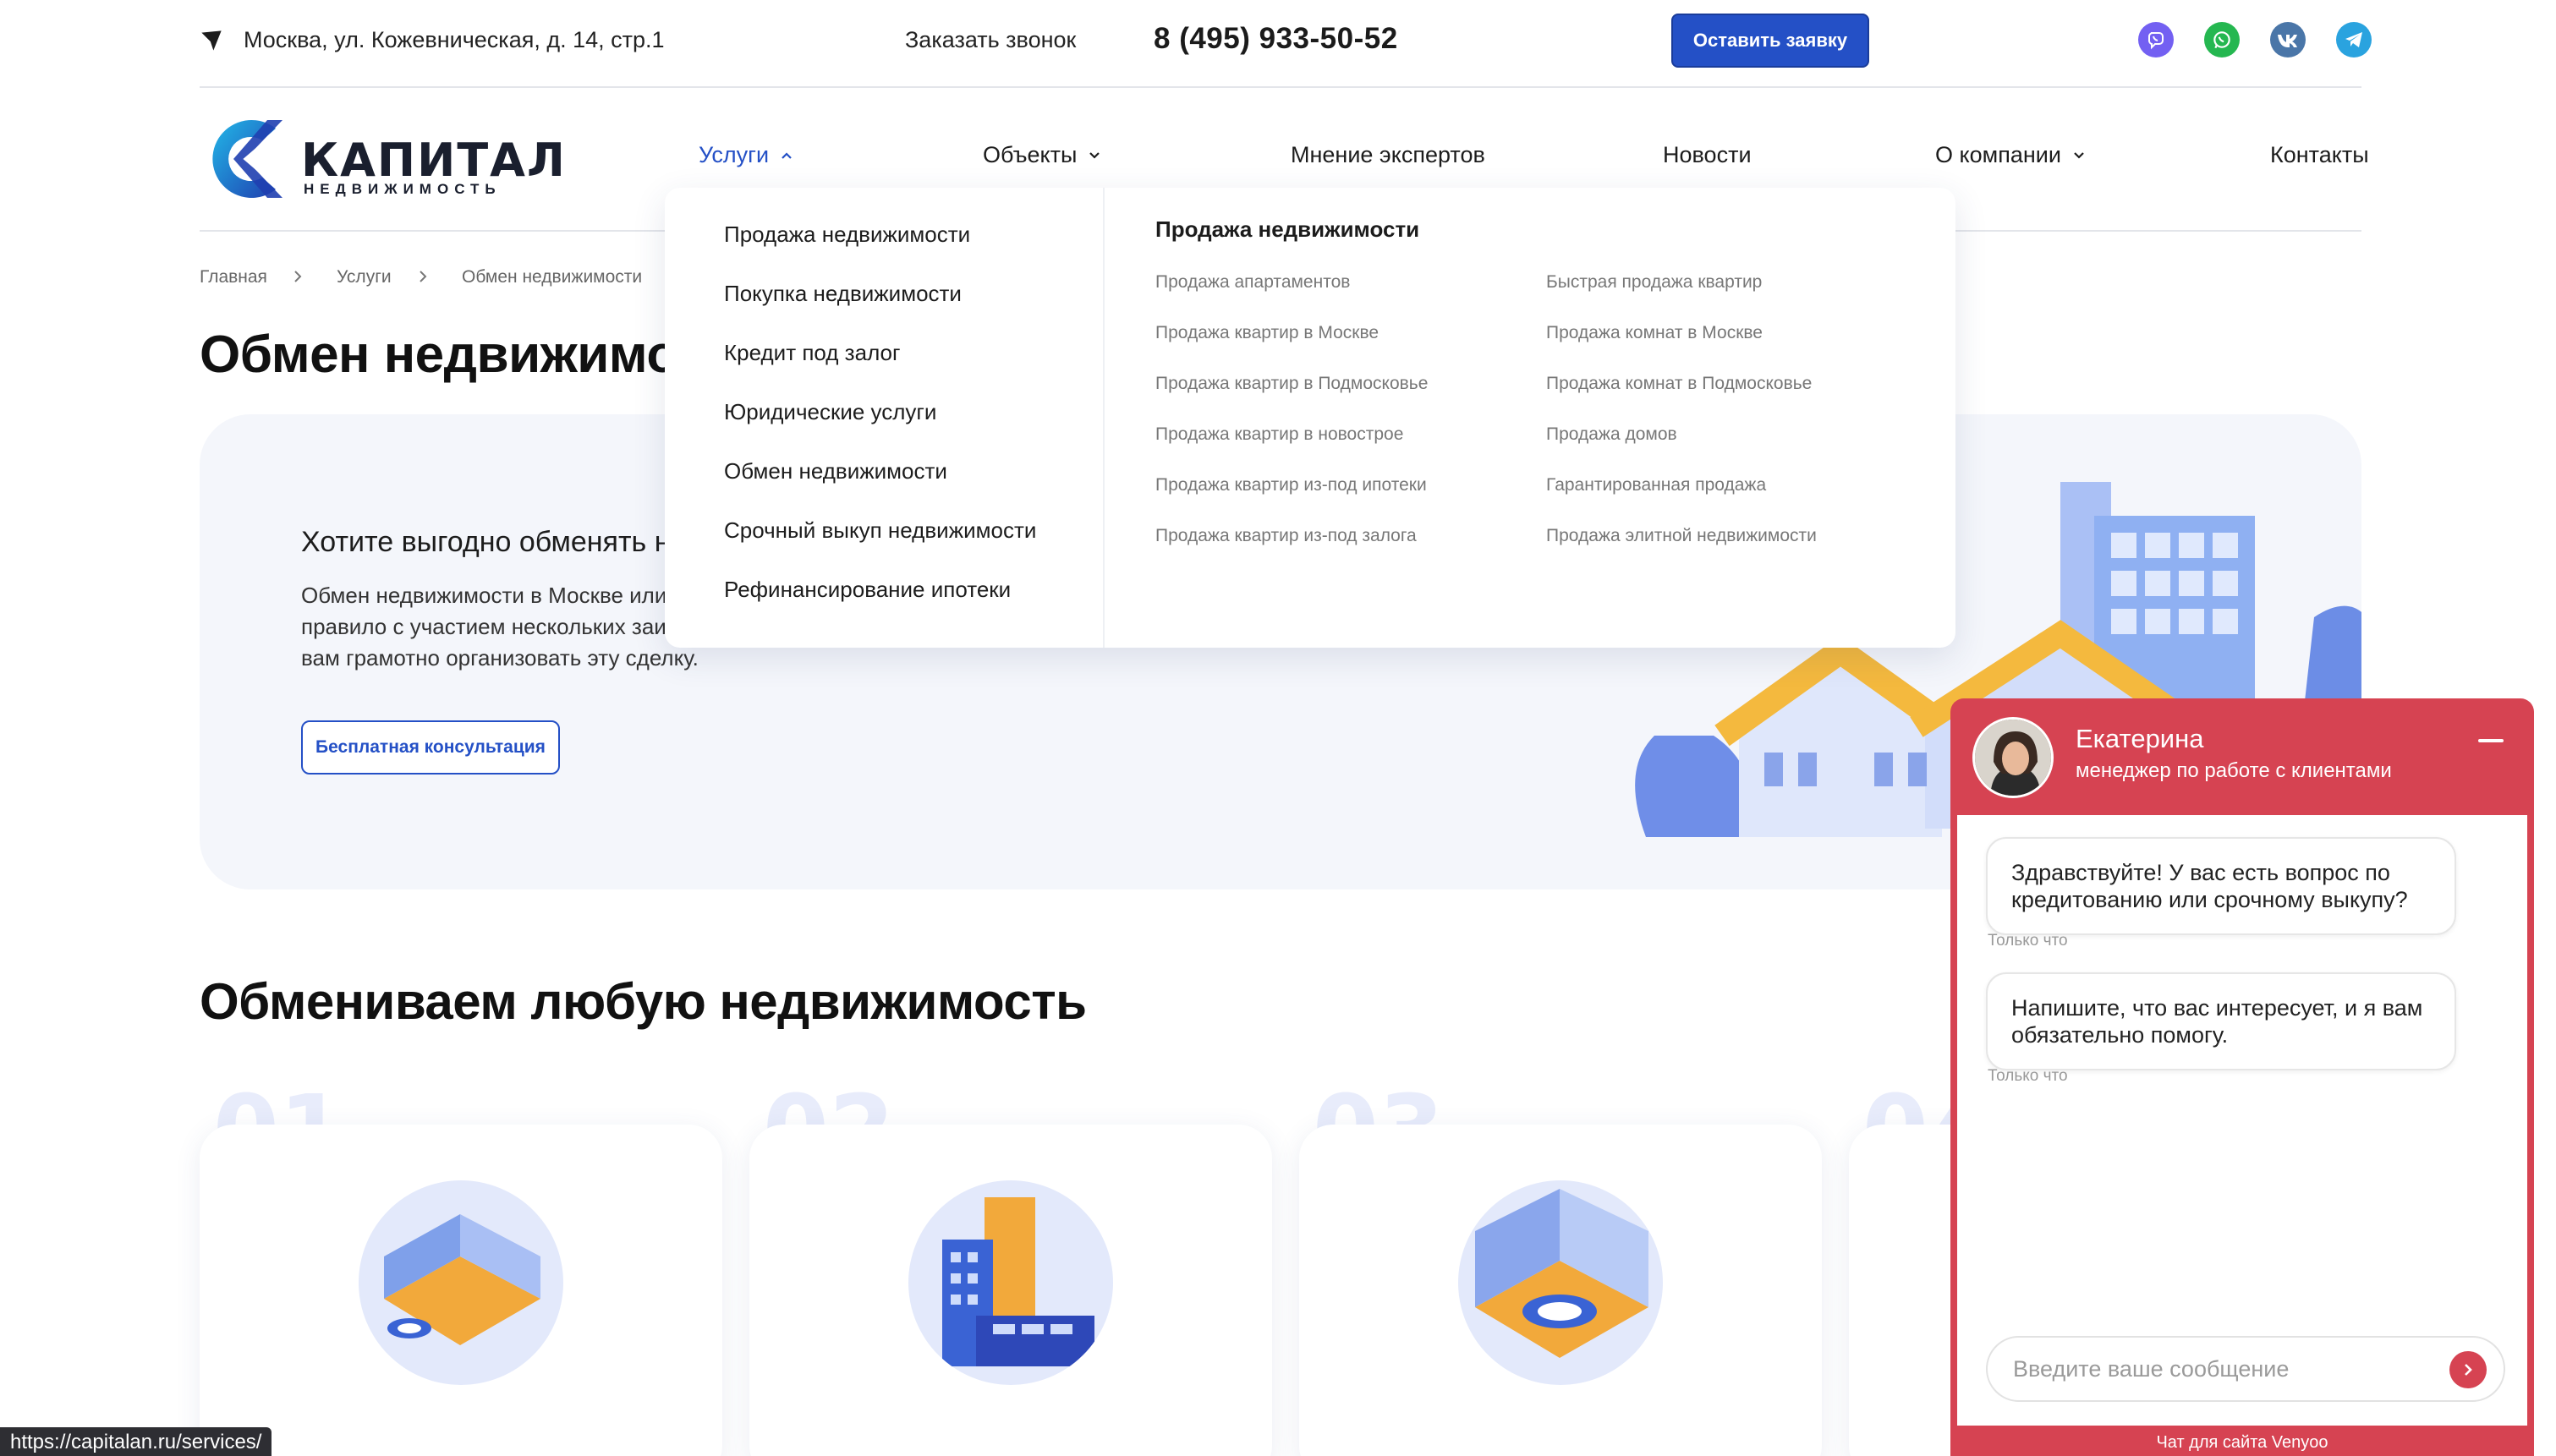 The image size is (2556, 1456). Describe the element at coordinates (1030, 155) in the screenshot. I see `nav-objects-label: Объекты` at that location.